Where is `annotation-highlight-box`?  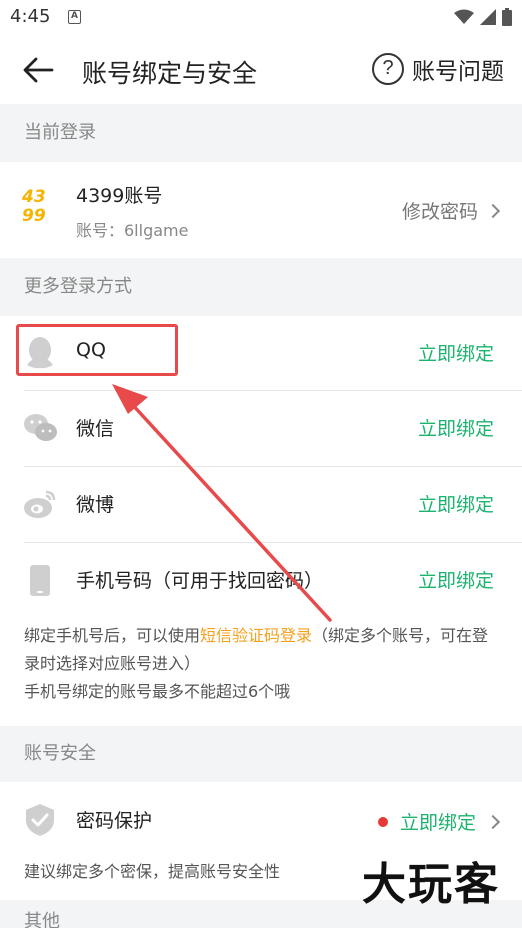 annotation-highlight-box is located at coordinates (97, 350).